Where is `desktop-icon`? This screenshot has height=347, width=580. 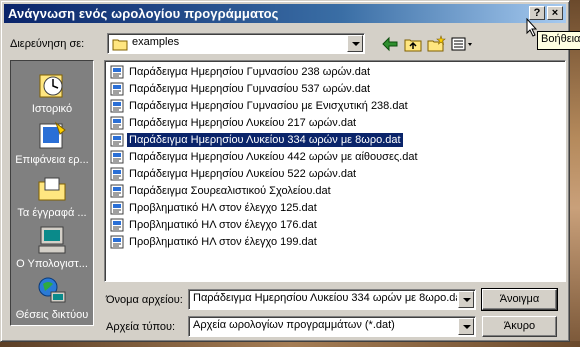
desktop-icon is located at coordinates (52, 135).